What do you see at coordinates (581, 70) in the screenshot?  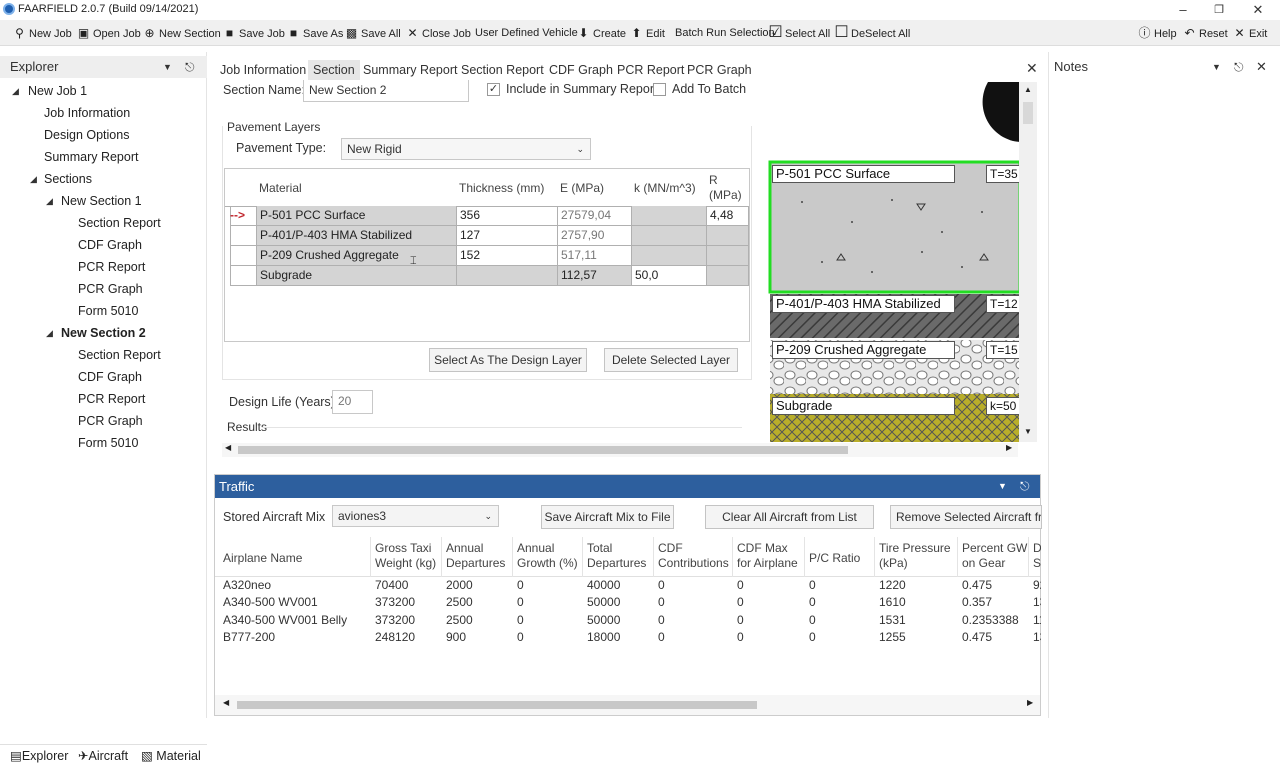 I see `tab-cdf-graph: CDF Graph` at bounding box center [581, 70].